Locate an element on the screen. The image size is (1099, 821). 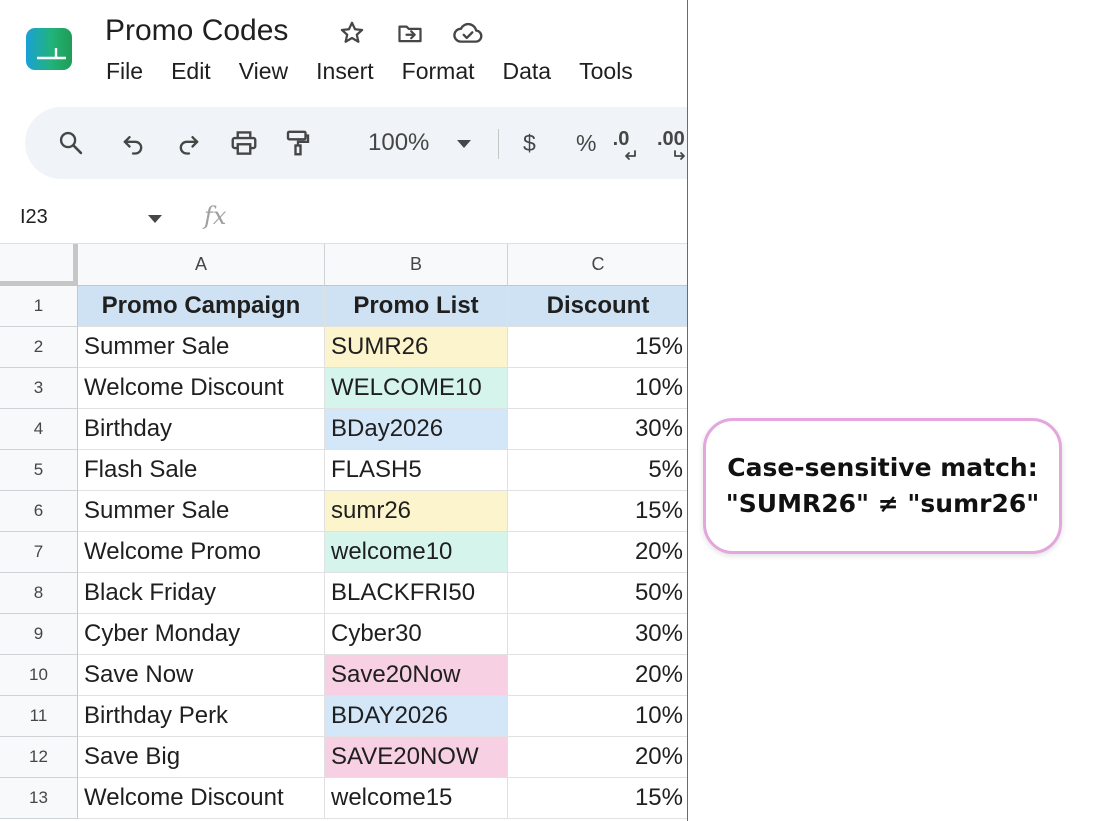
cell-campaign: Flash Sale is located at coordinates (201, 470).